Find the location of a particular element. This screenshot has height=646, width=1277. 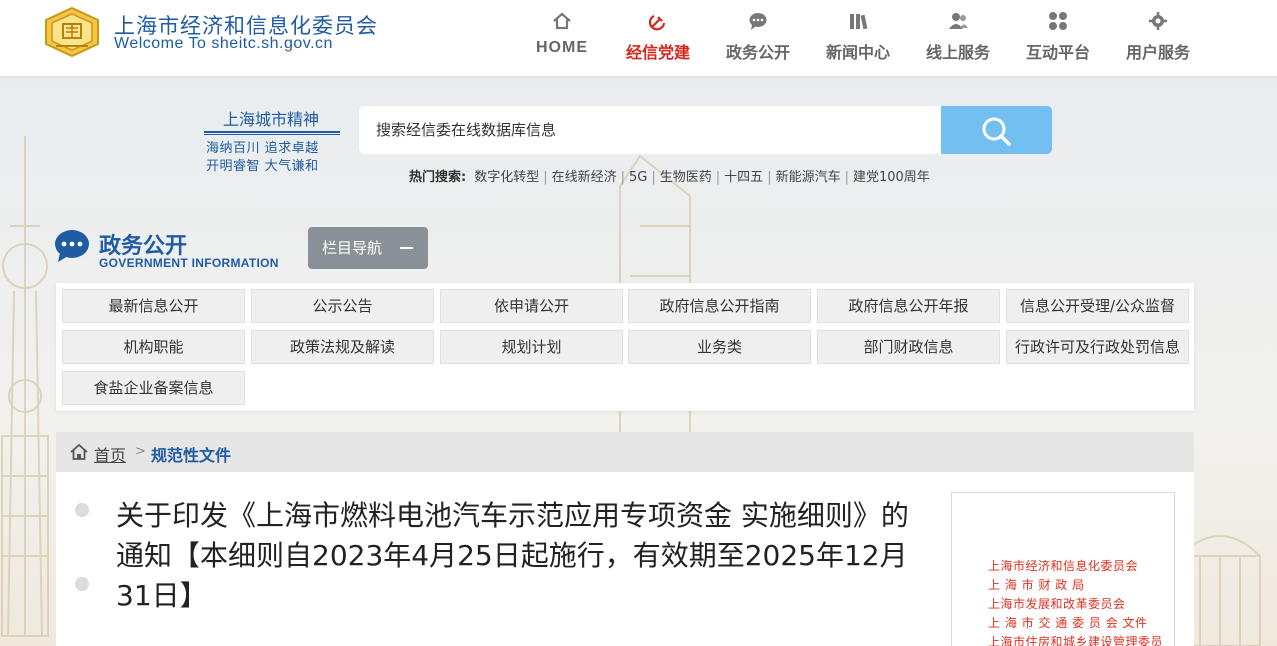

breadcrumb-current: 规范性文件 is located at coordinates (191, 454).